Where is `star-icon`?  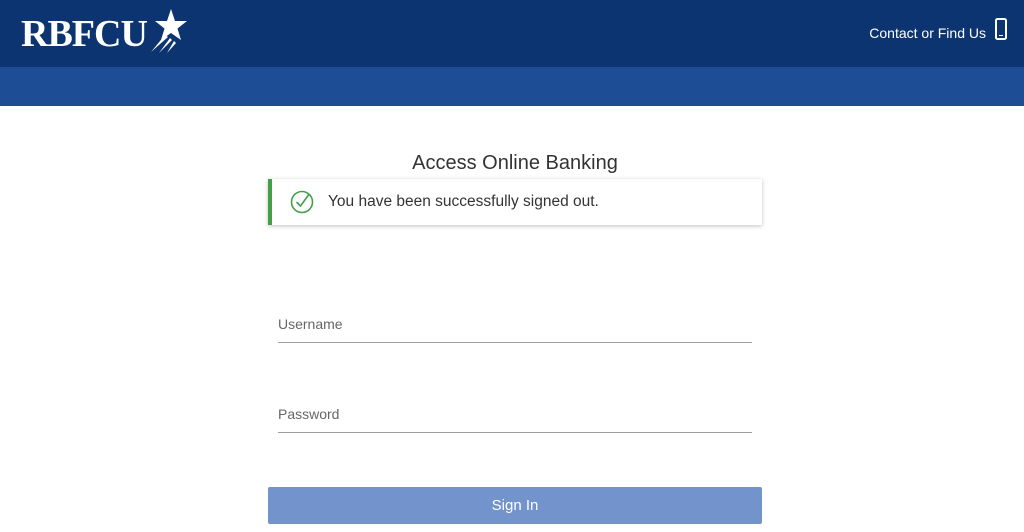
star-icon is located at coordinates (169, 31).